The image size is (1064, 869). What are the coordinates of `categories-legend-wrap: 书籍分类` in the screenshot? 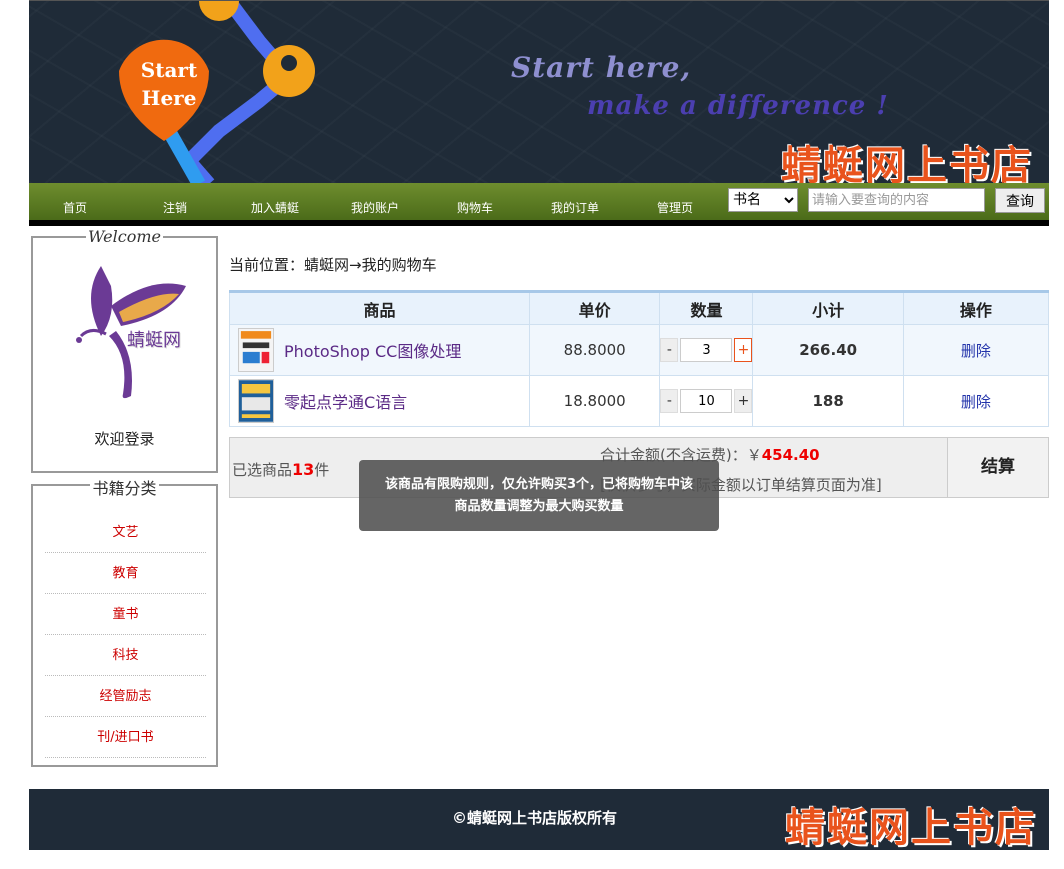 It's located at (124, 487).